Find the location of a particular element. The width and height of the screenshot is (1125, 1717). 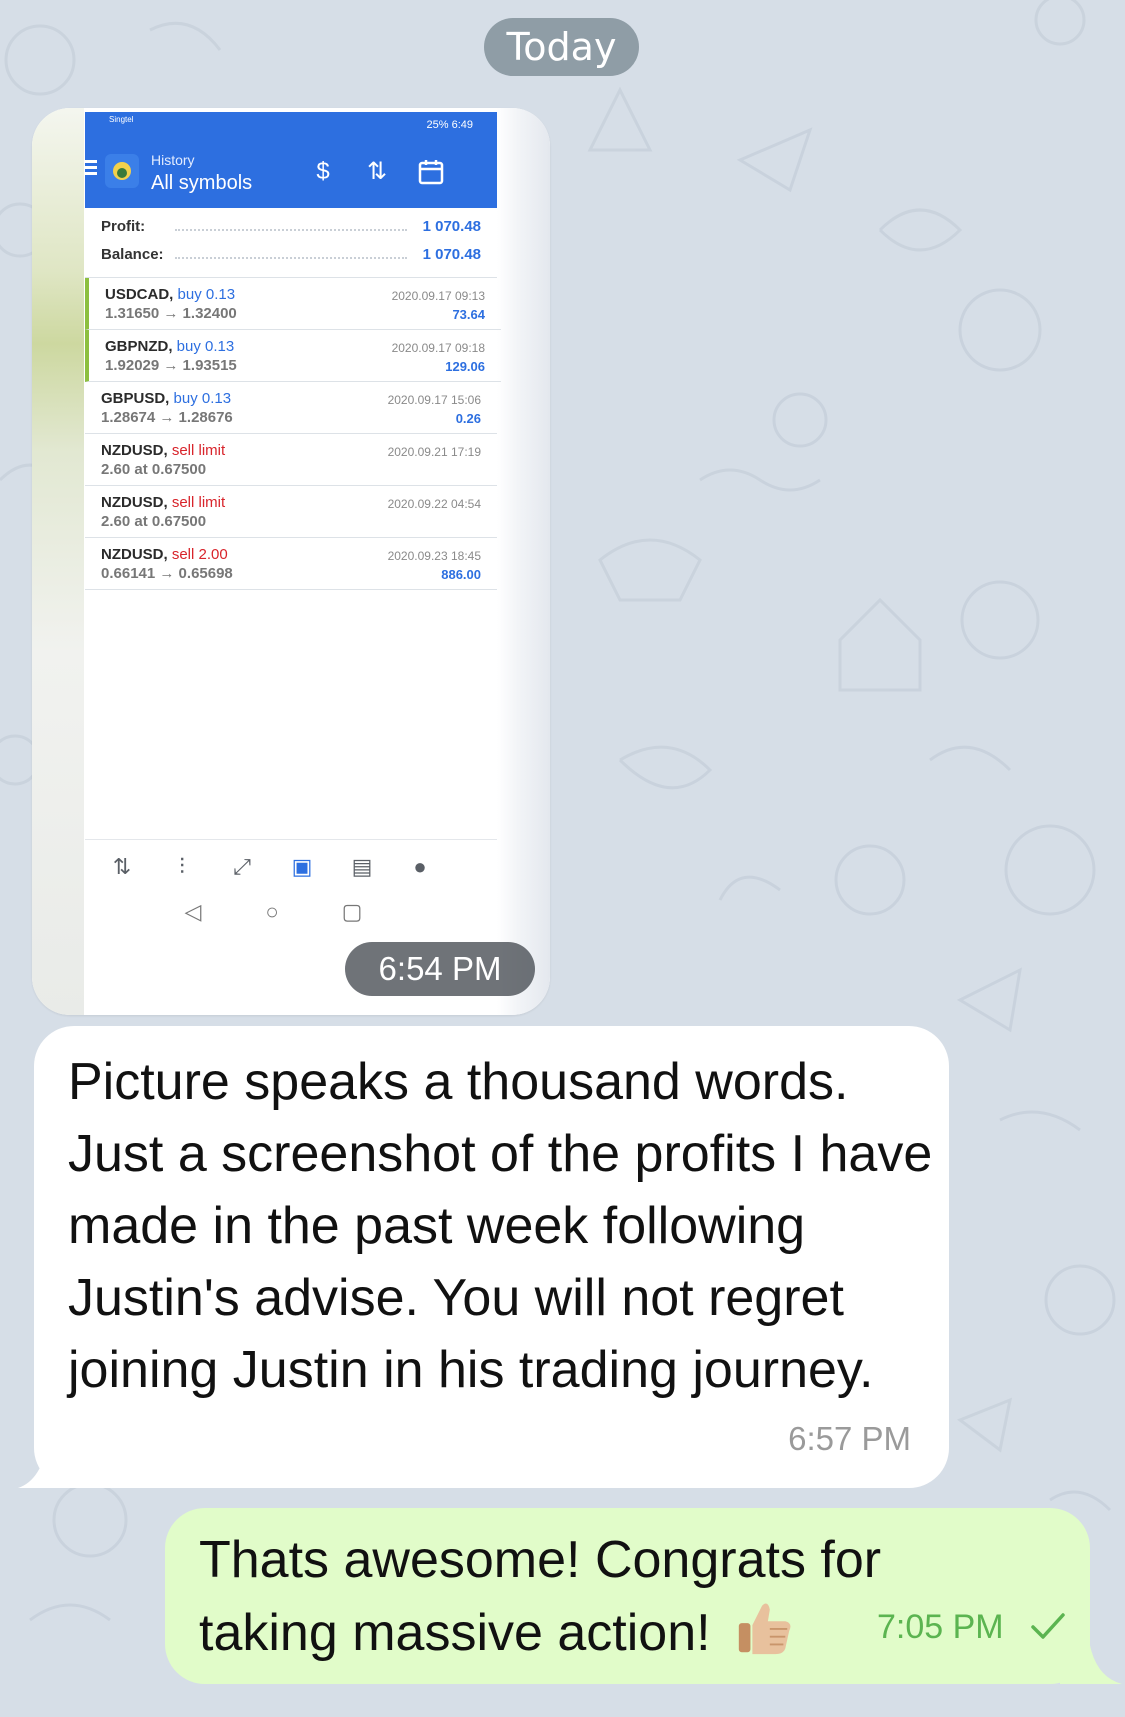

profit-label: Profit: is located at coordinates (123, 226).